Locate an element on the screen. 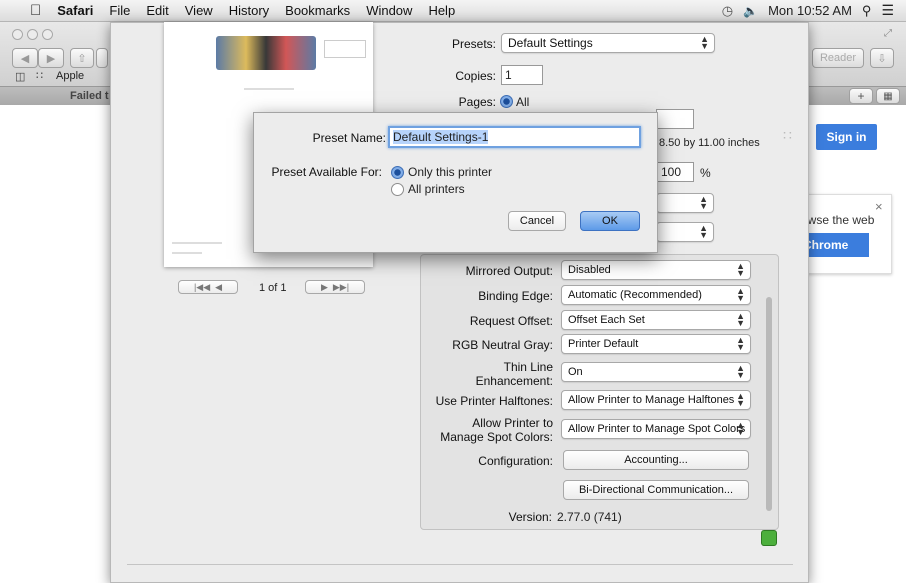  halftones-label: Use Printer Halftones: is located at coordinates (494, 401).